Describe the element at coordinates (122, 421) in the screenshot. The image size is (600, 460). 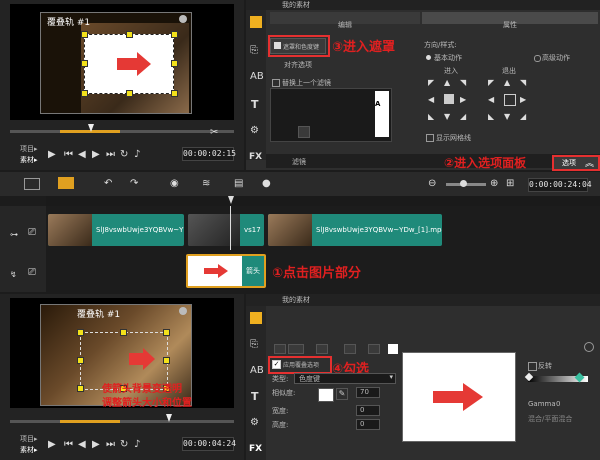
I see `bottom-scrubber-track` at that location.